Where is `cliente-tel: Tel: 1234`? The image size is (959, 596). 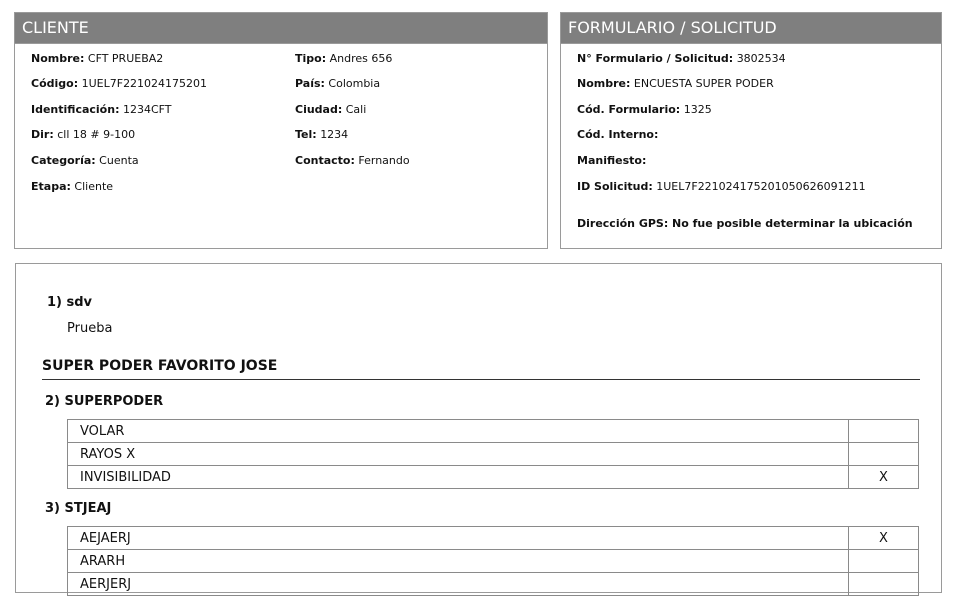 cliente-tel: Tel: 1234 is located at coordinates (322, 134).